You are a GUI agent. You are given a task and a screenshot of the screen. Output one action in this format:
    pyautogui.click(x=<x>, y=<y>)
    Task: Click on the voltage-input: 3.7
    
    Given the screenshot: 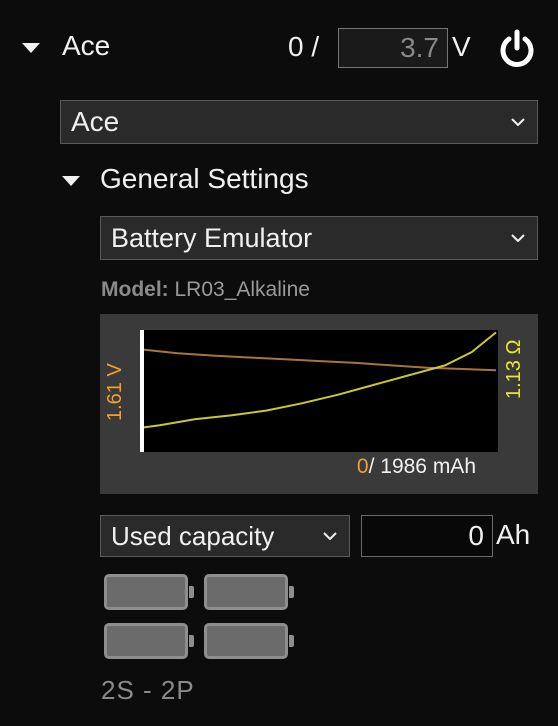 What is the action you would take?
    pyautogui.click(x=393, y=48)
    